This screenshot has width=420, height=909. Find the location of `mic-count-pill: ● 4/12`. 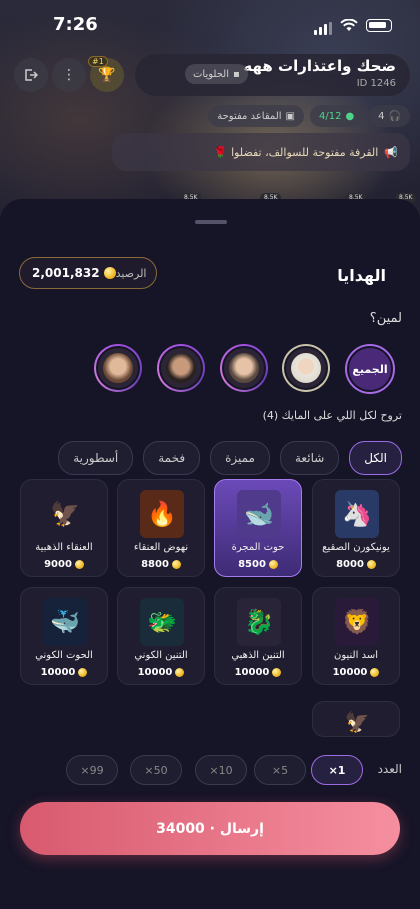

mic-count-pill: ● 4/12 is located at coordinates (336, 116).